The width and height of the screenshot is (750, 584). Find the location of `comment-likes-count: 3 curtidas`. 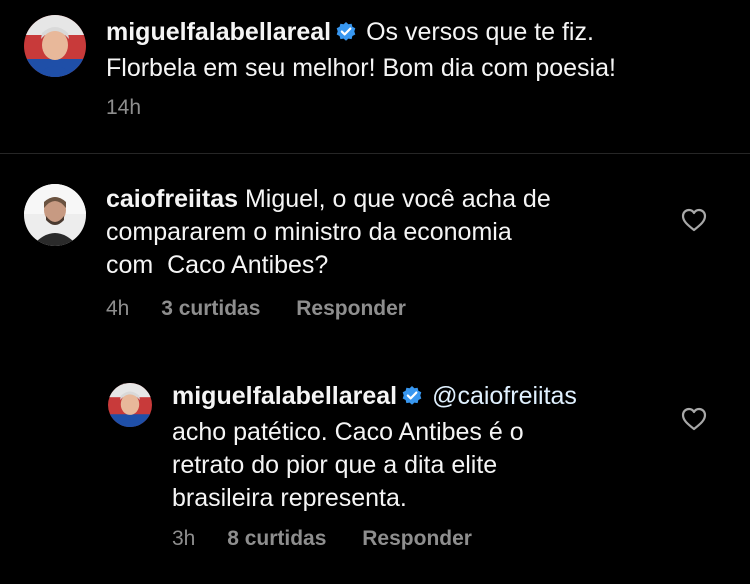

comment-likes-count: 3 curtidas is located at coordinates (210, 308).